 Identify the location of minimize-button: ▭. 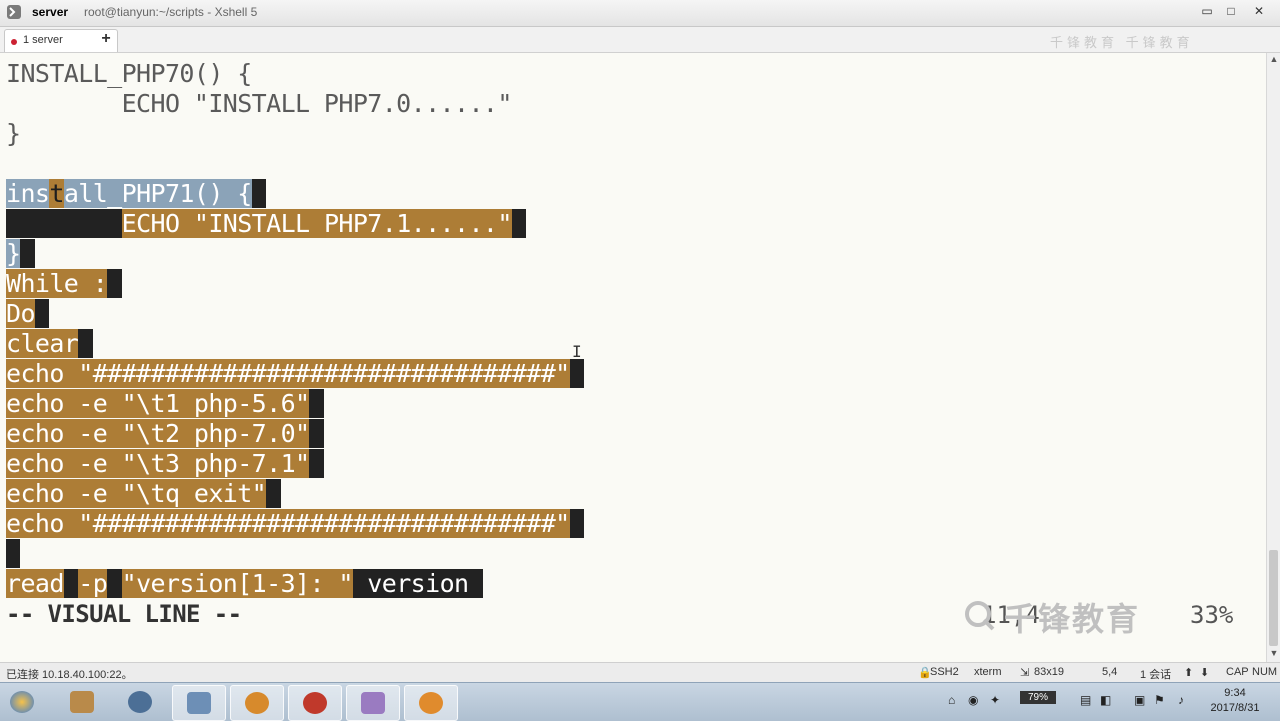
(1207, 11).